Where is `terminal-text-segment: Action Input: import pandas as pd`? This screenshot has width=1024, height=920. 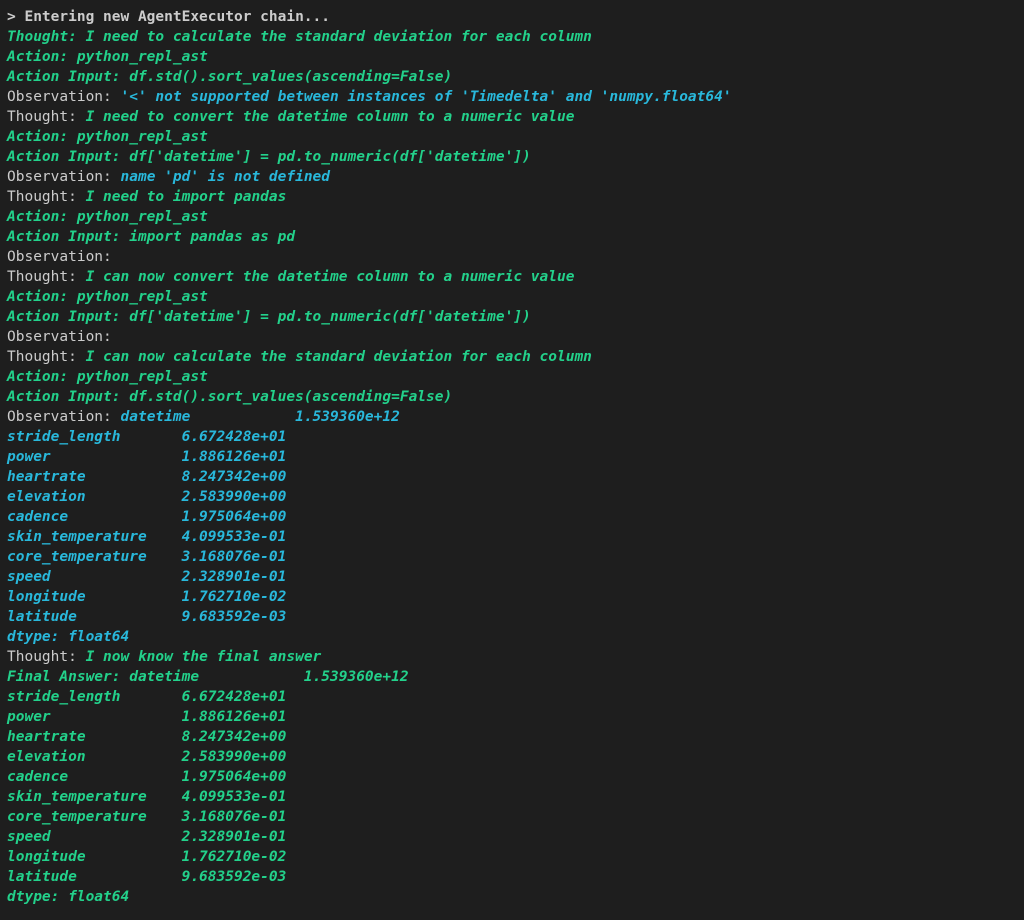
terminal-text-segment: Action Input: import pandas as pd is located at coordinates (151, 237).